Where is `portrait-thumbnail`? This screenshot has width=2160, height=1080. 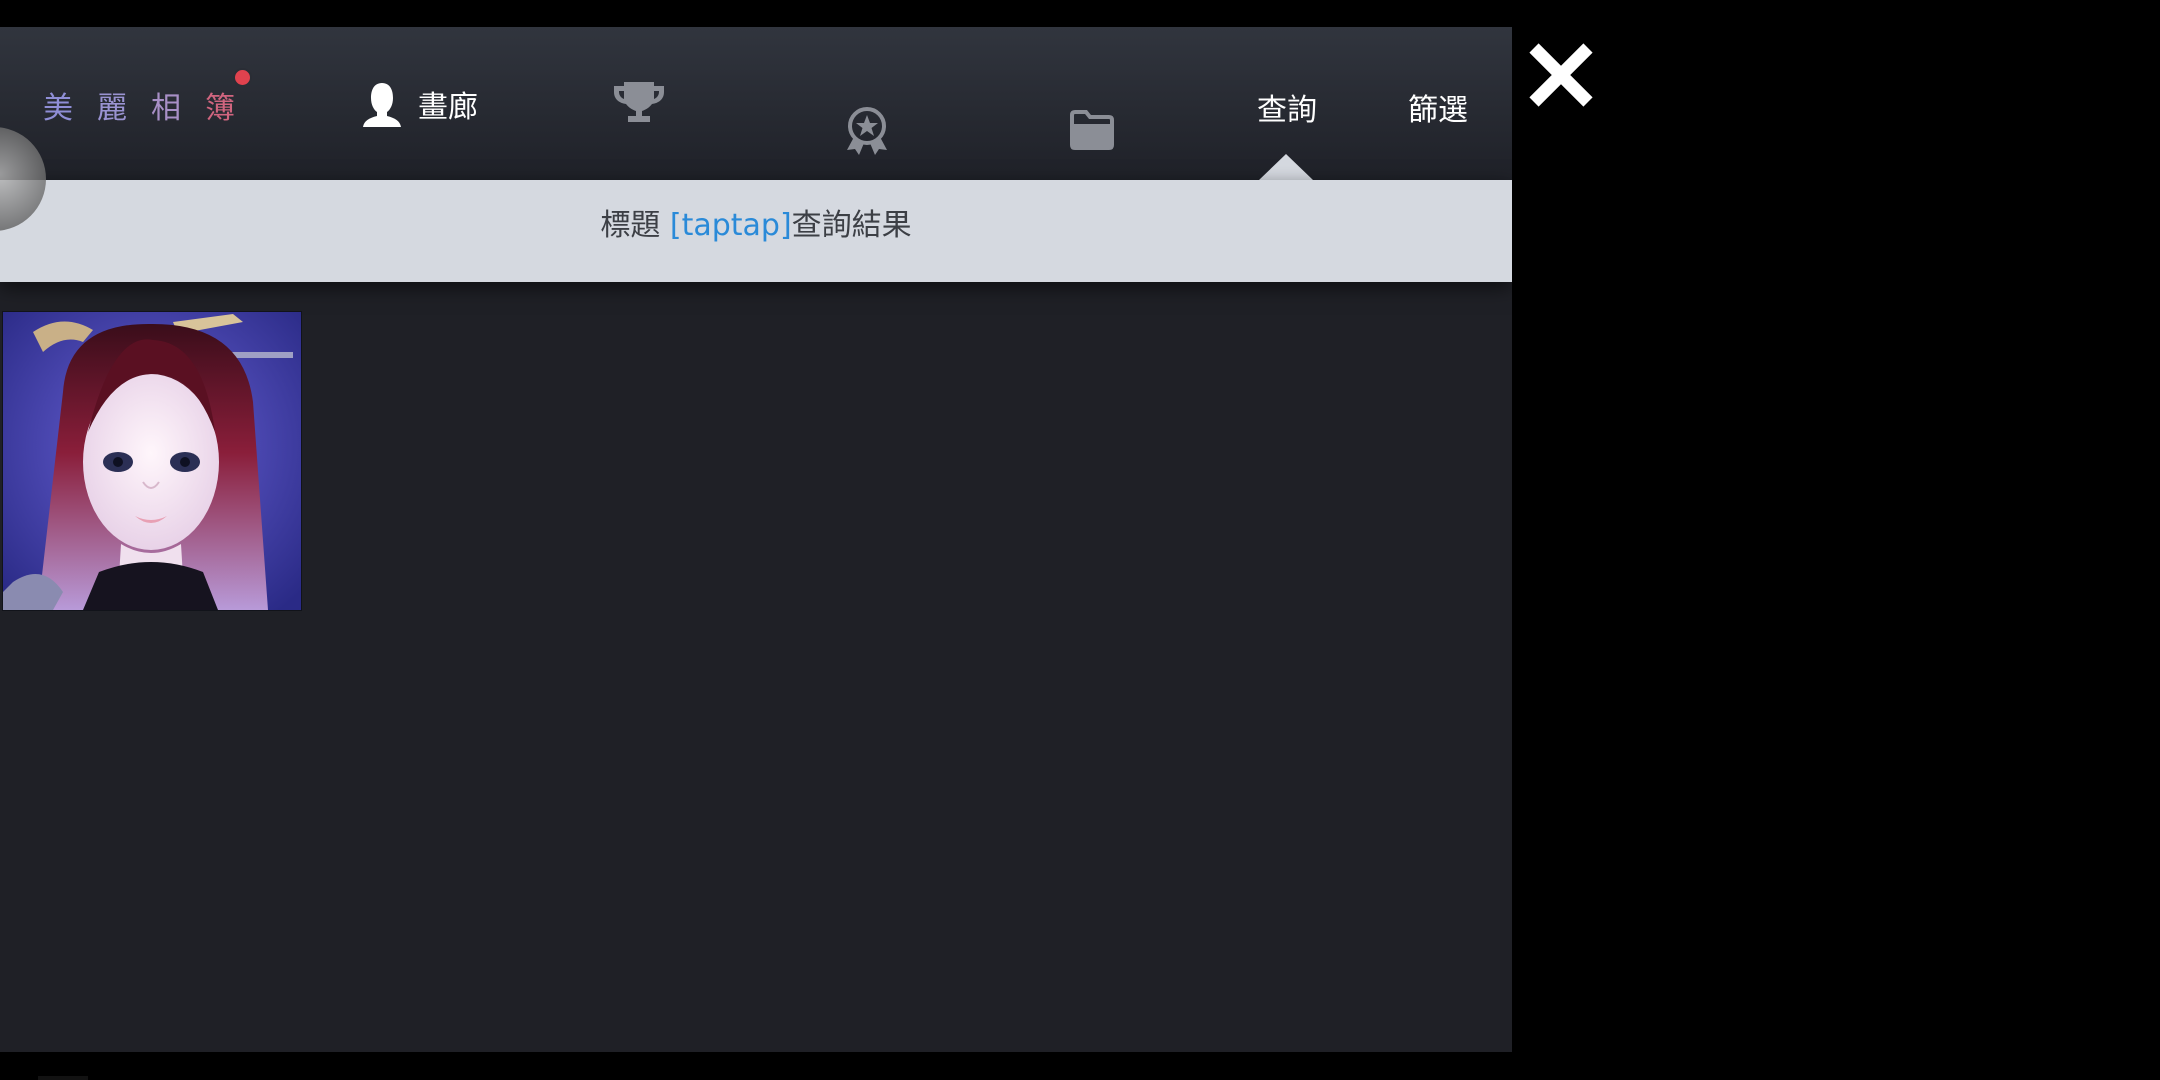
portrait-thumbnail is located at coordinates (152, 461).